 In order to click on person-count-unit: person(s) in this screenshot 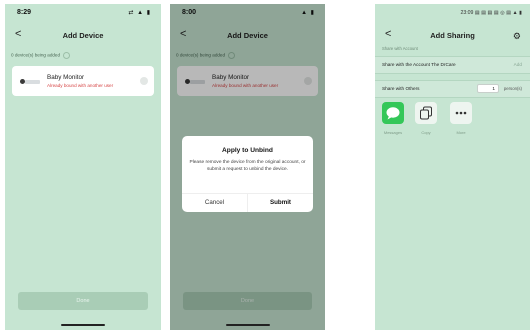, I will do `click(512, 88)`.